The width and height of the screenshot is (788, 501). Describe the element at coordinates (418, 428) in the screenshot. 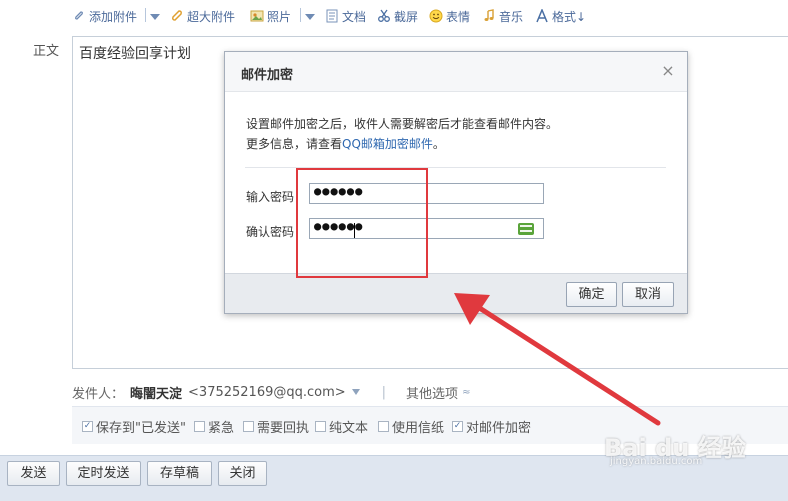

I see `option-label: 使用信纸` at that location.